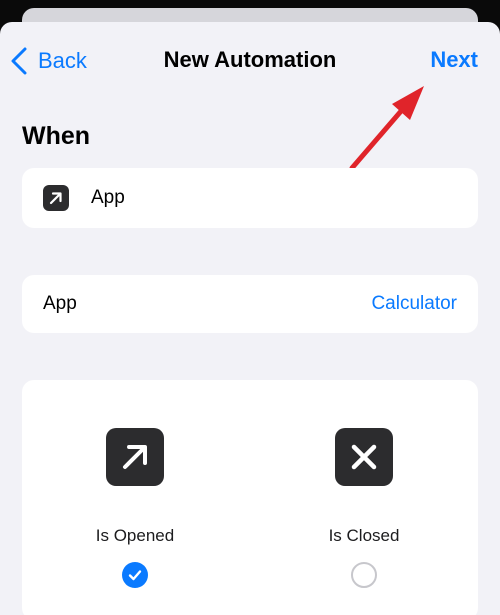 The height and width of the screenshot is (615, 500). I want to click on option-label: Is Opened, so click(135, 535).